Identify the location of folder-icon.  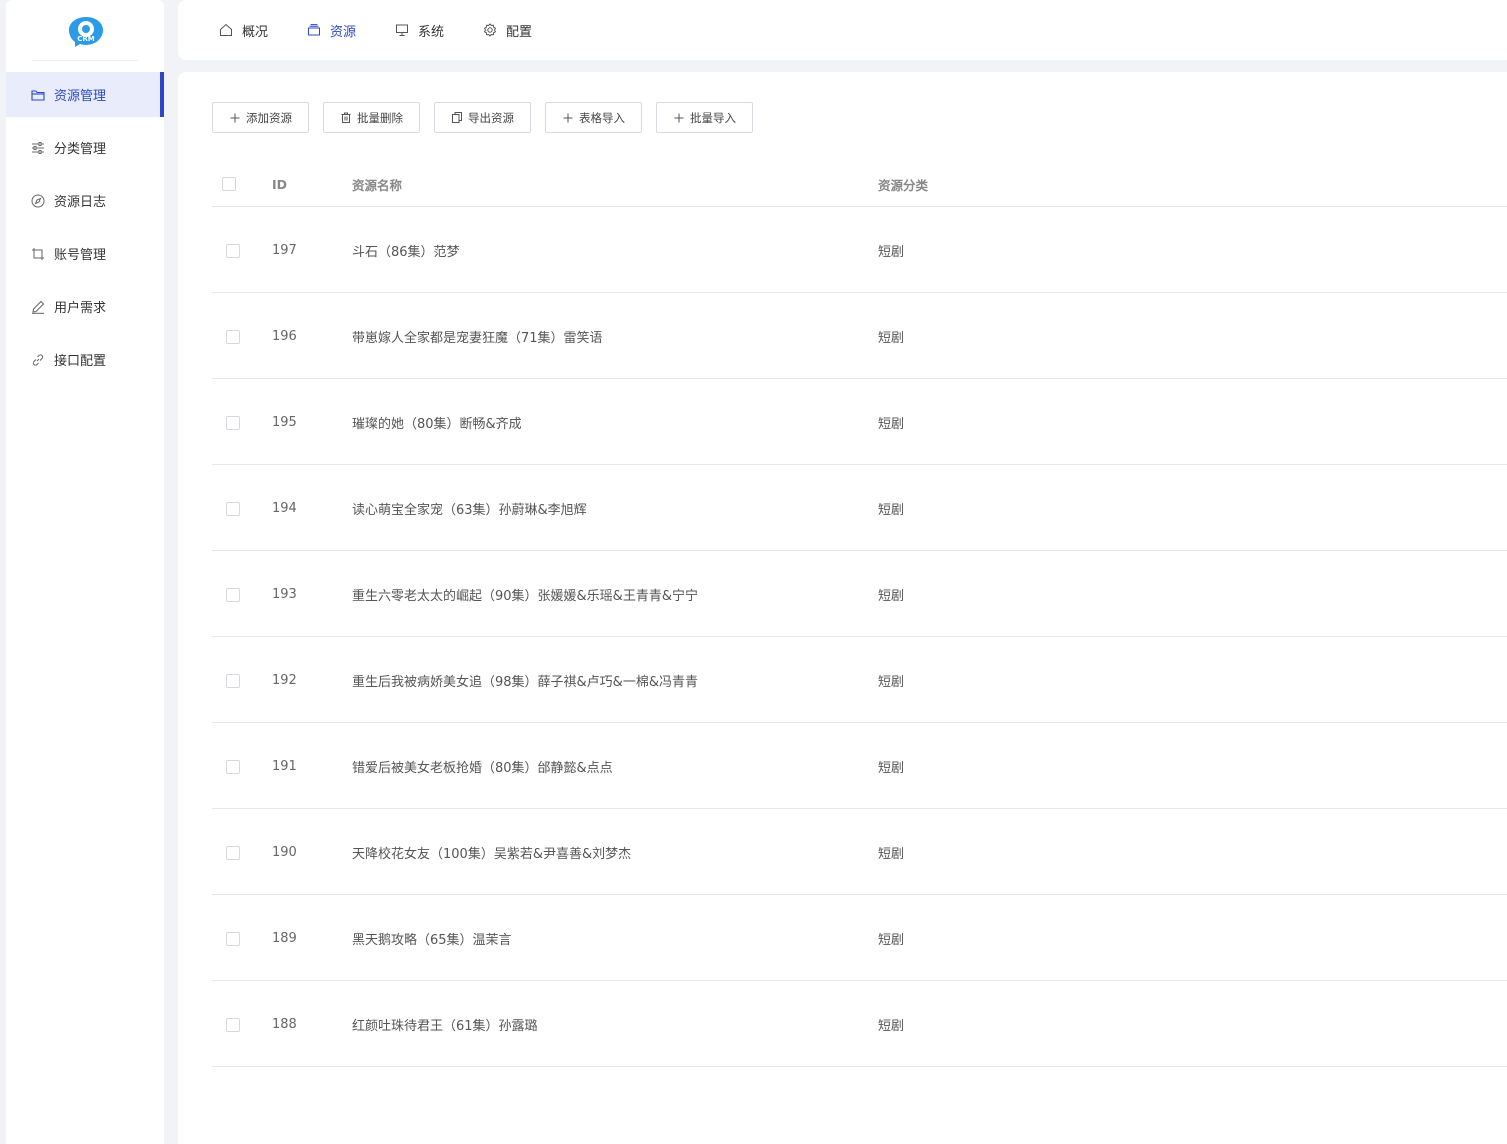
(38, 95).